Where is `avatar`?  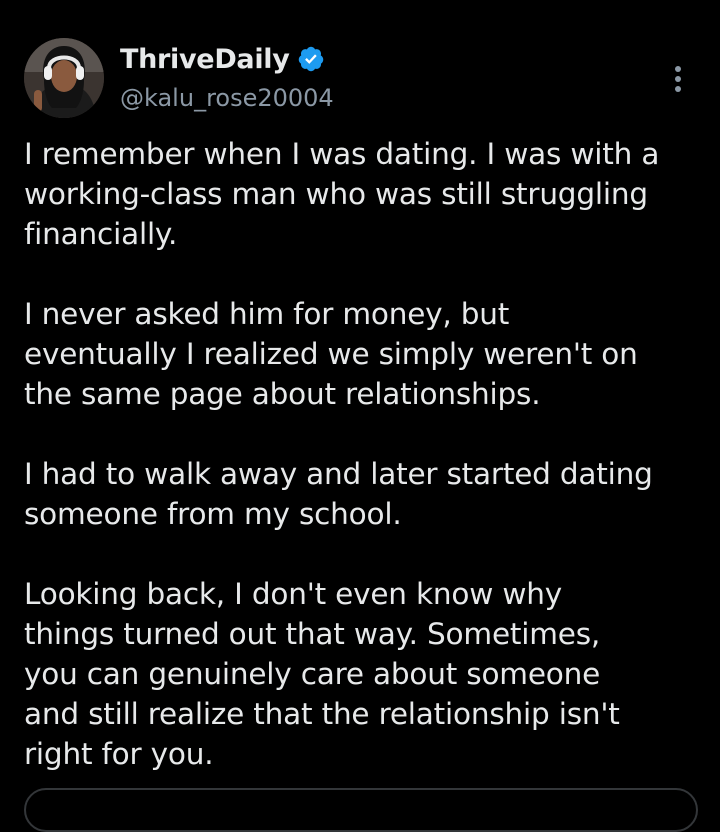 avatar is located at coordinates (64, 78).